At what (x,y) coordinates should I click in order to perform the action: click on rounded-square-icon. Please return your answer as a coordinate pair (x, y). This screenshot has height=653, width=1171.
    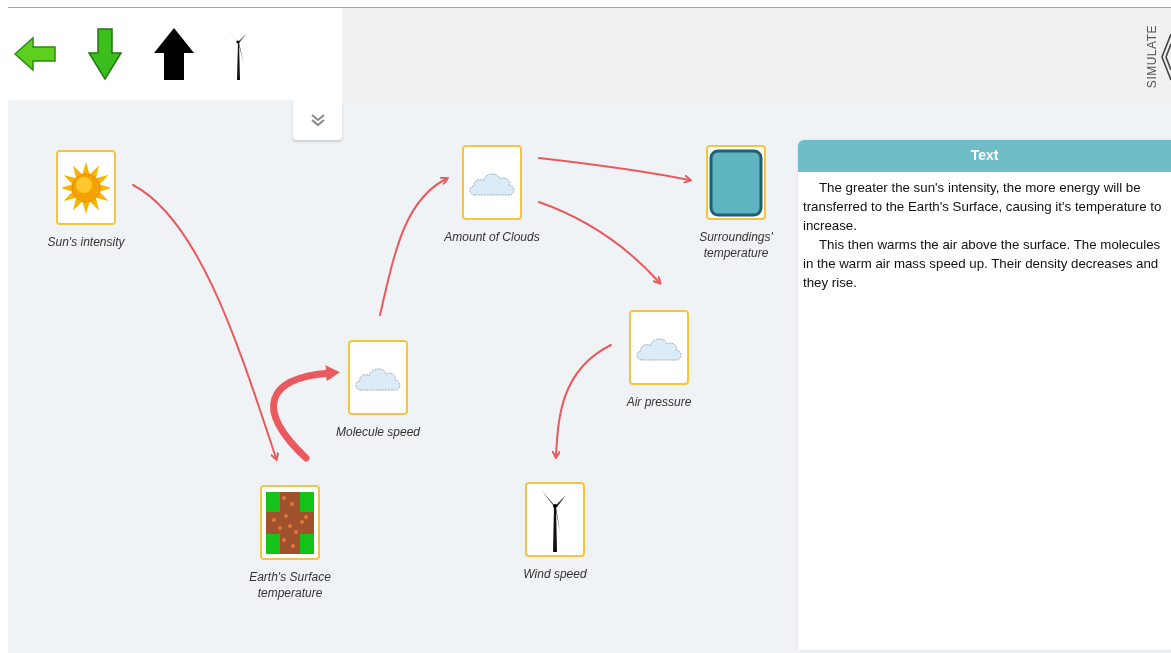
    Looking at the image, I should click on (736, 182).